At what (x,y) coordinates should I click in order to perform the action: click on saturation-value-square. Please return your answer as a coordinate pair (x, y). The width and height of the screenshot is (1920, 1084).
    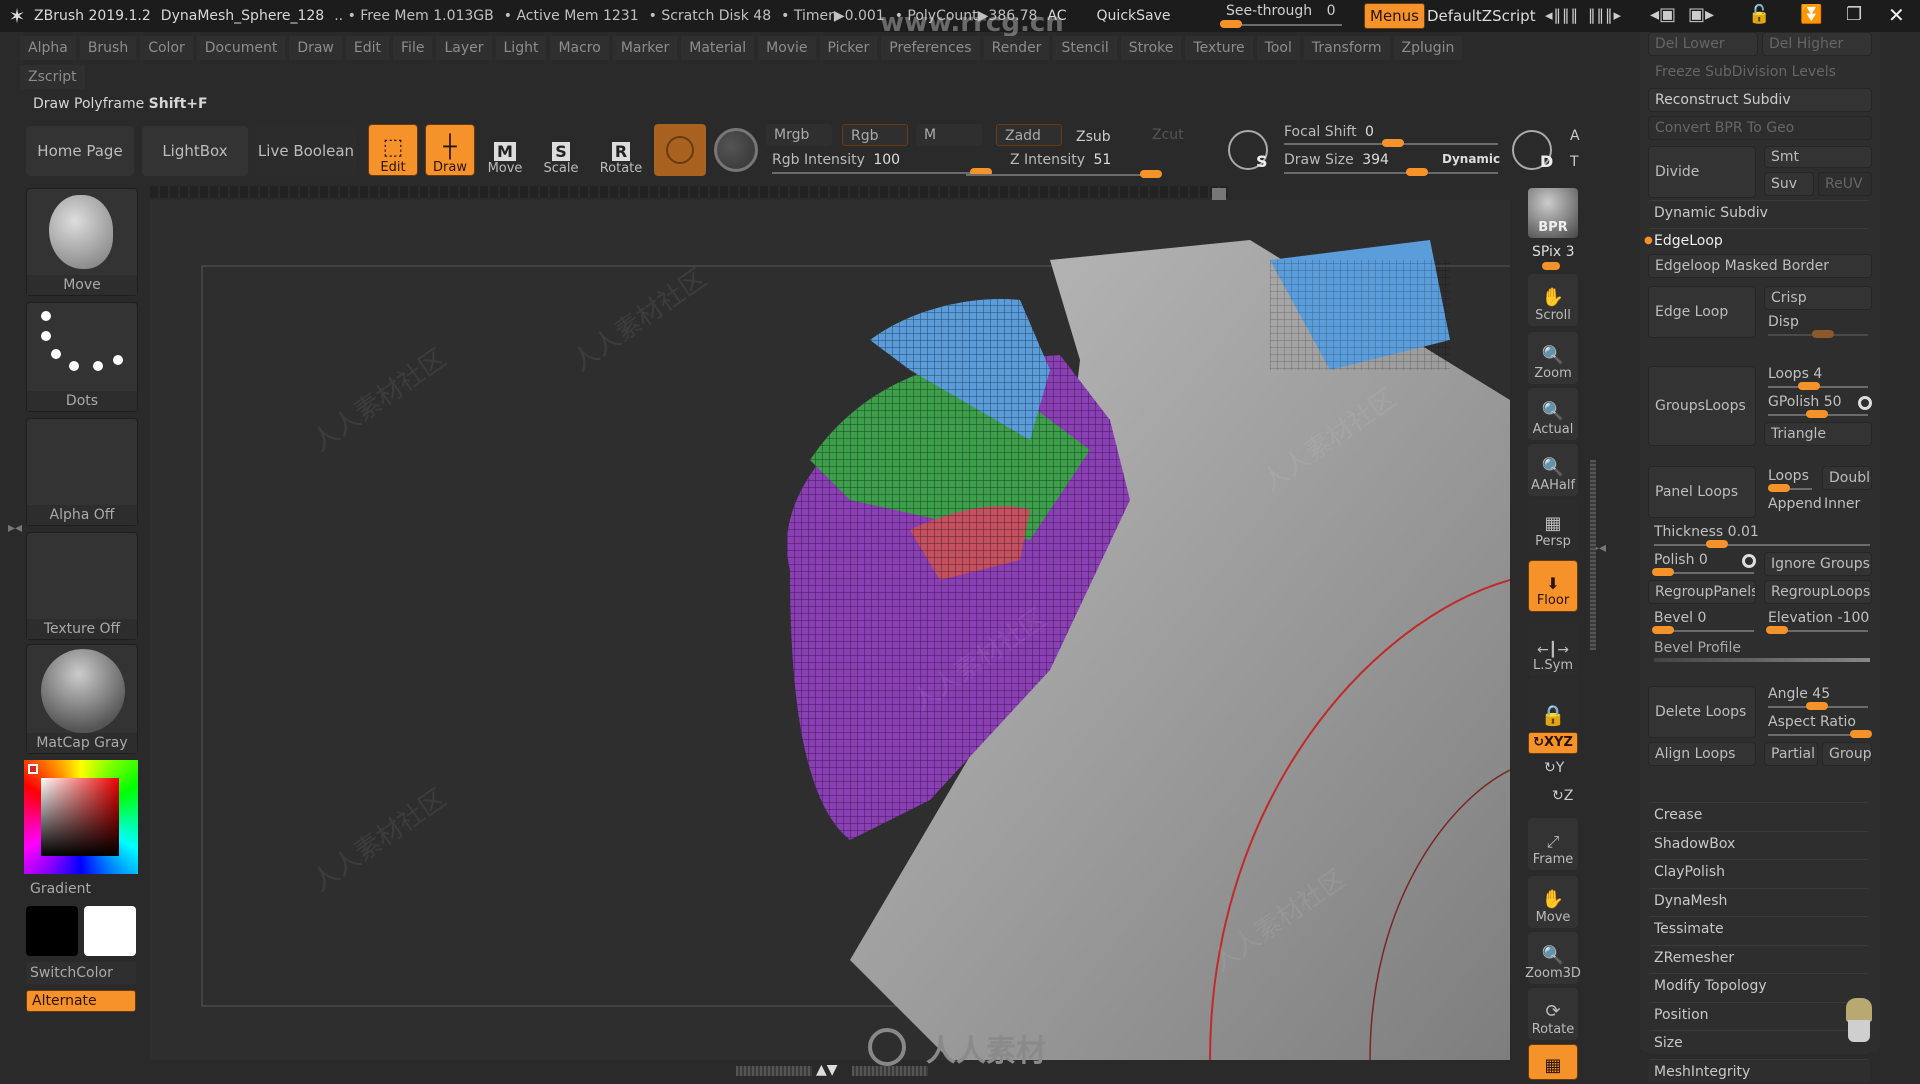
    Looking at the image, I should click on (80, 817).